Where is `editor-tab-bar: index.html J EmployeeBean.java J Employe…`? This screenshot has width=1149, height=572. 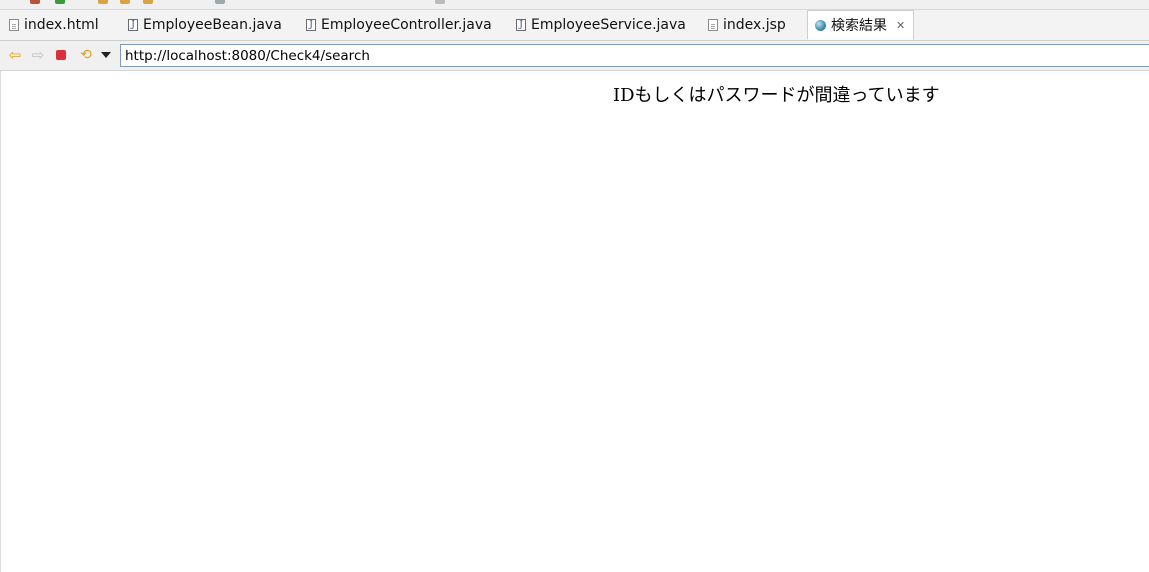 editor-tab-bar: index.html J EmployeeBean.java J Employe… is located at coordinates (574, 25).